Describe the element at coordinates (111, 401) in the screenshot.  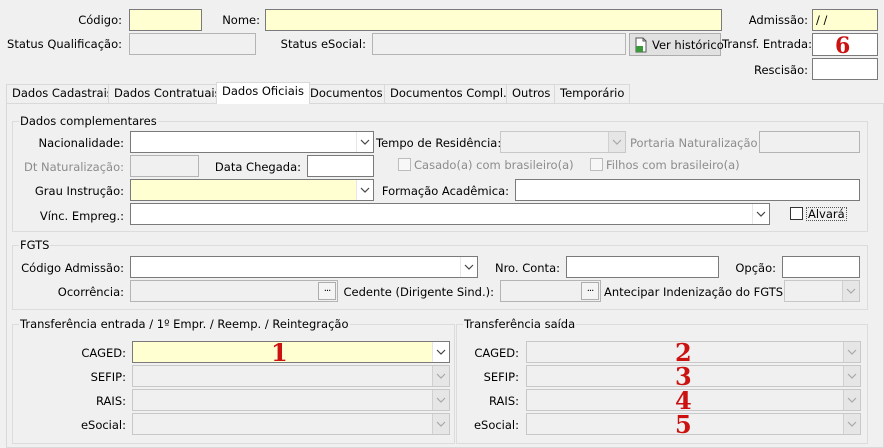
I see `entrada-rais-label: RAIS:` at that location.